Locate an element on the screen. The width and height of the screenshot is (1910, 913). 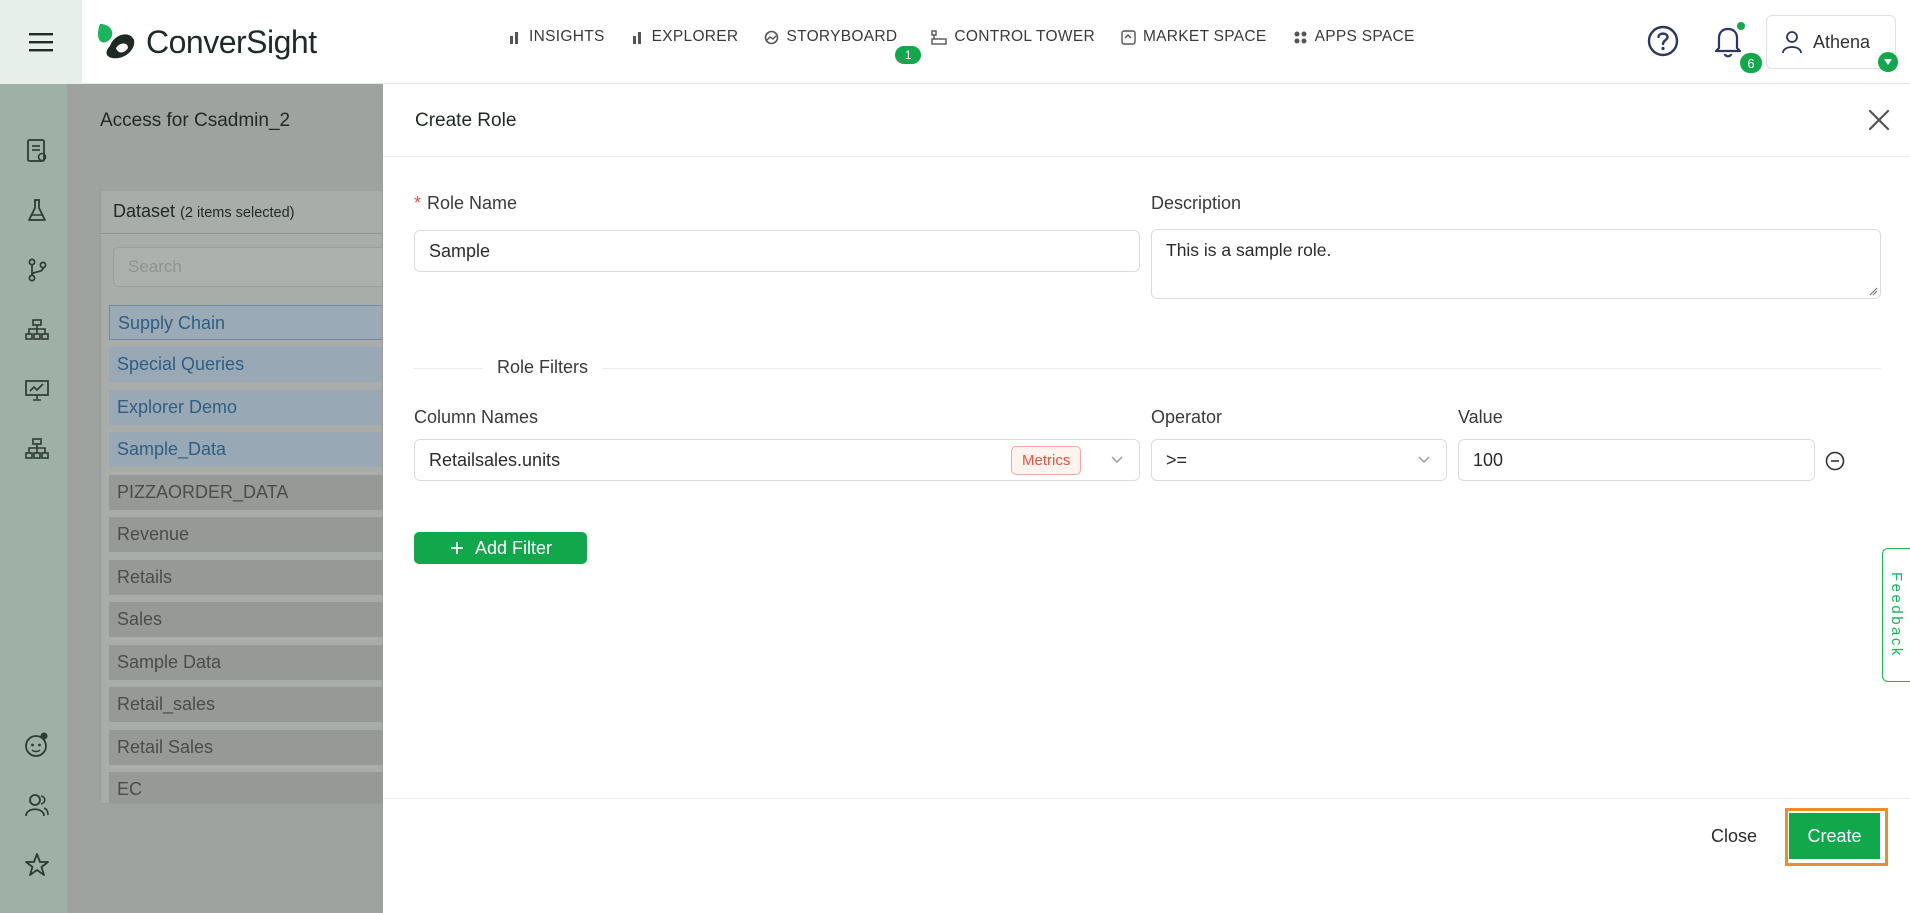
notifications-count-badge: 6 is located at coordinates (1751, 63).